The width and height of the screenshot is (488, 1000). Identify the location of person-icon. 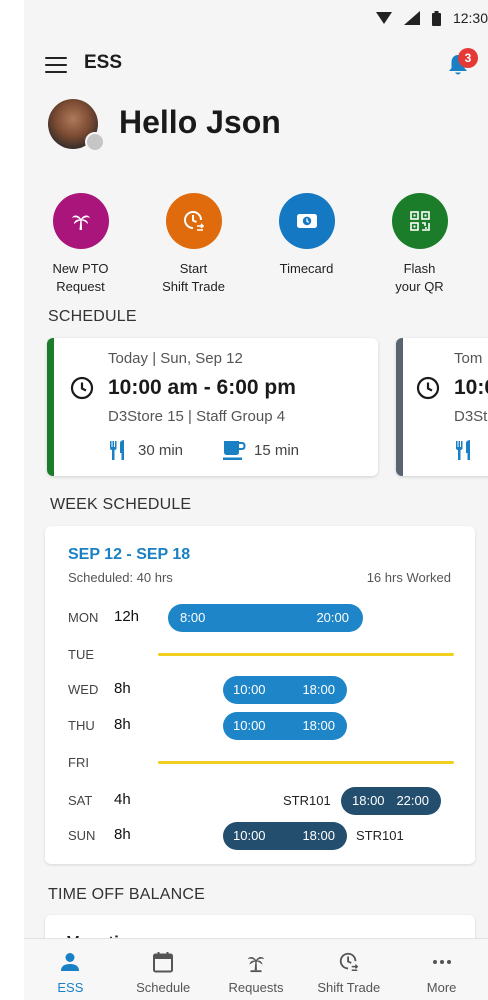
(70, 962).